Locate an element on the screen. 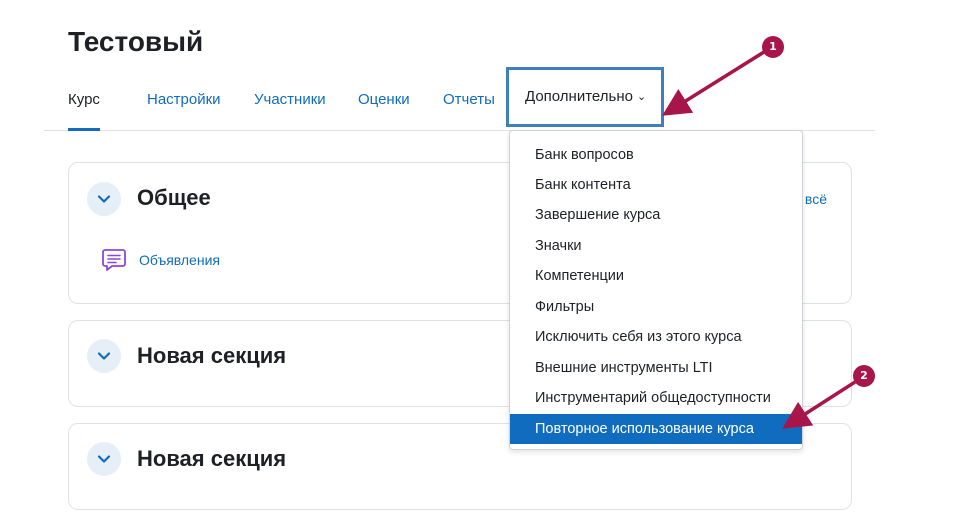 The image size is (964, 518). menu-item-lti-tools: Внешние инструменты LTI is located at coordinates (656, 368).